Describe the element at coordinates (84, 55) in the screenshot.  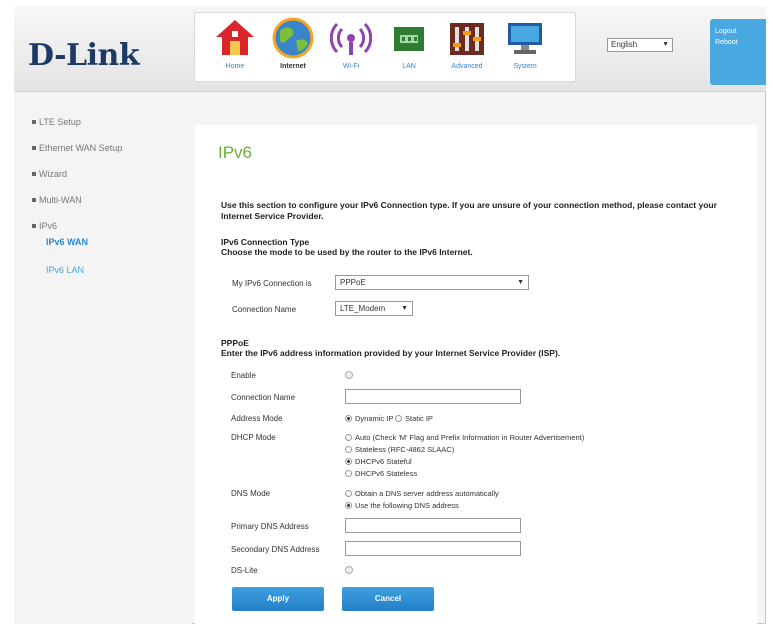
I see `dlink-logo: D-Link` at that location.